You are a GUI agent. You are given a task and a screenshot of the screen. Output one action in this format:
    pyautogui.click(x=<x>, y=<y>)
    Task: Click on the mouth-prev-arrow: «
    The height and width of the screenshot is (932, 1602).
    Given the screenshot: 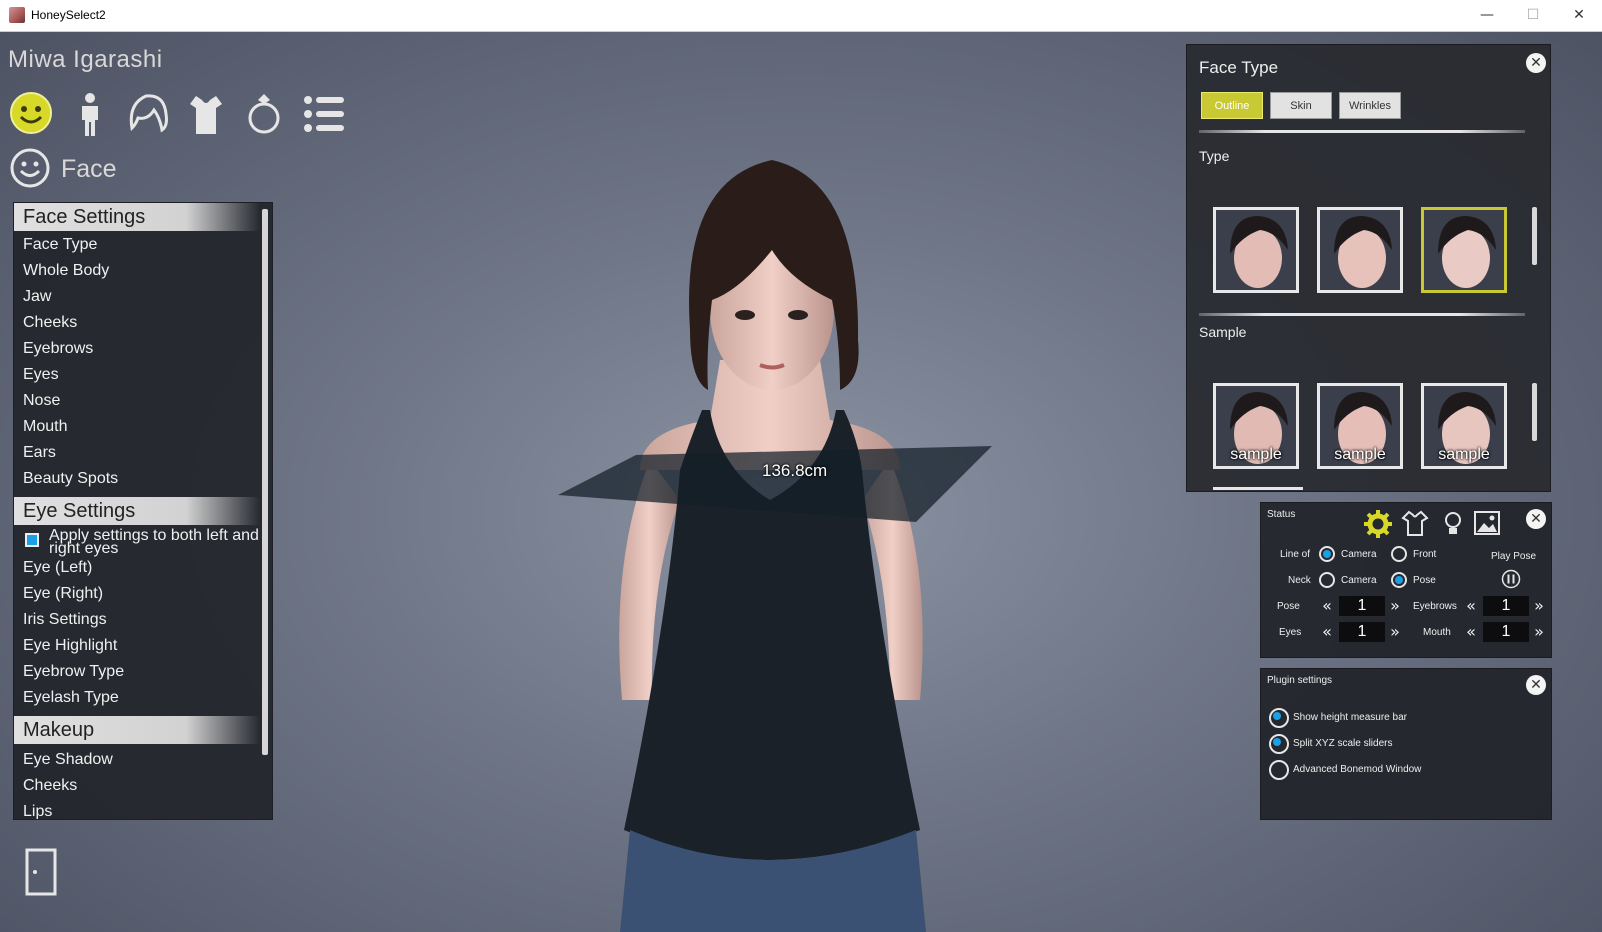 What is the action you would take?
    pyautogui.click(x=1471, y=632)
    